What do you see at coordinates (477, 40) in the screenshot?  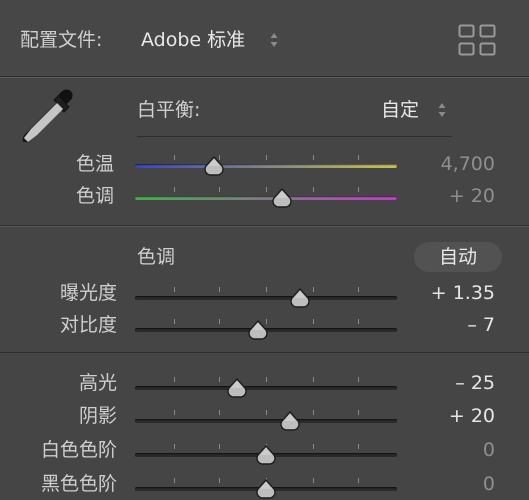 I see `grid-view-icon` at bounding box center [477, 40].